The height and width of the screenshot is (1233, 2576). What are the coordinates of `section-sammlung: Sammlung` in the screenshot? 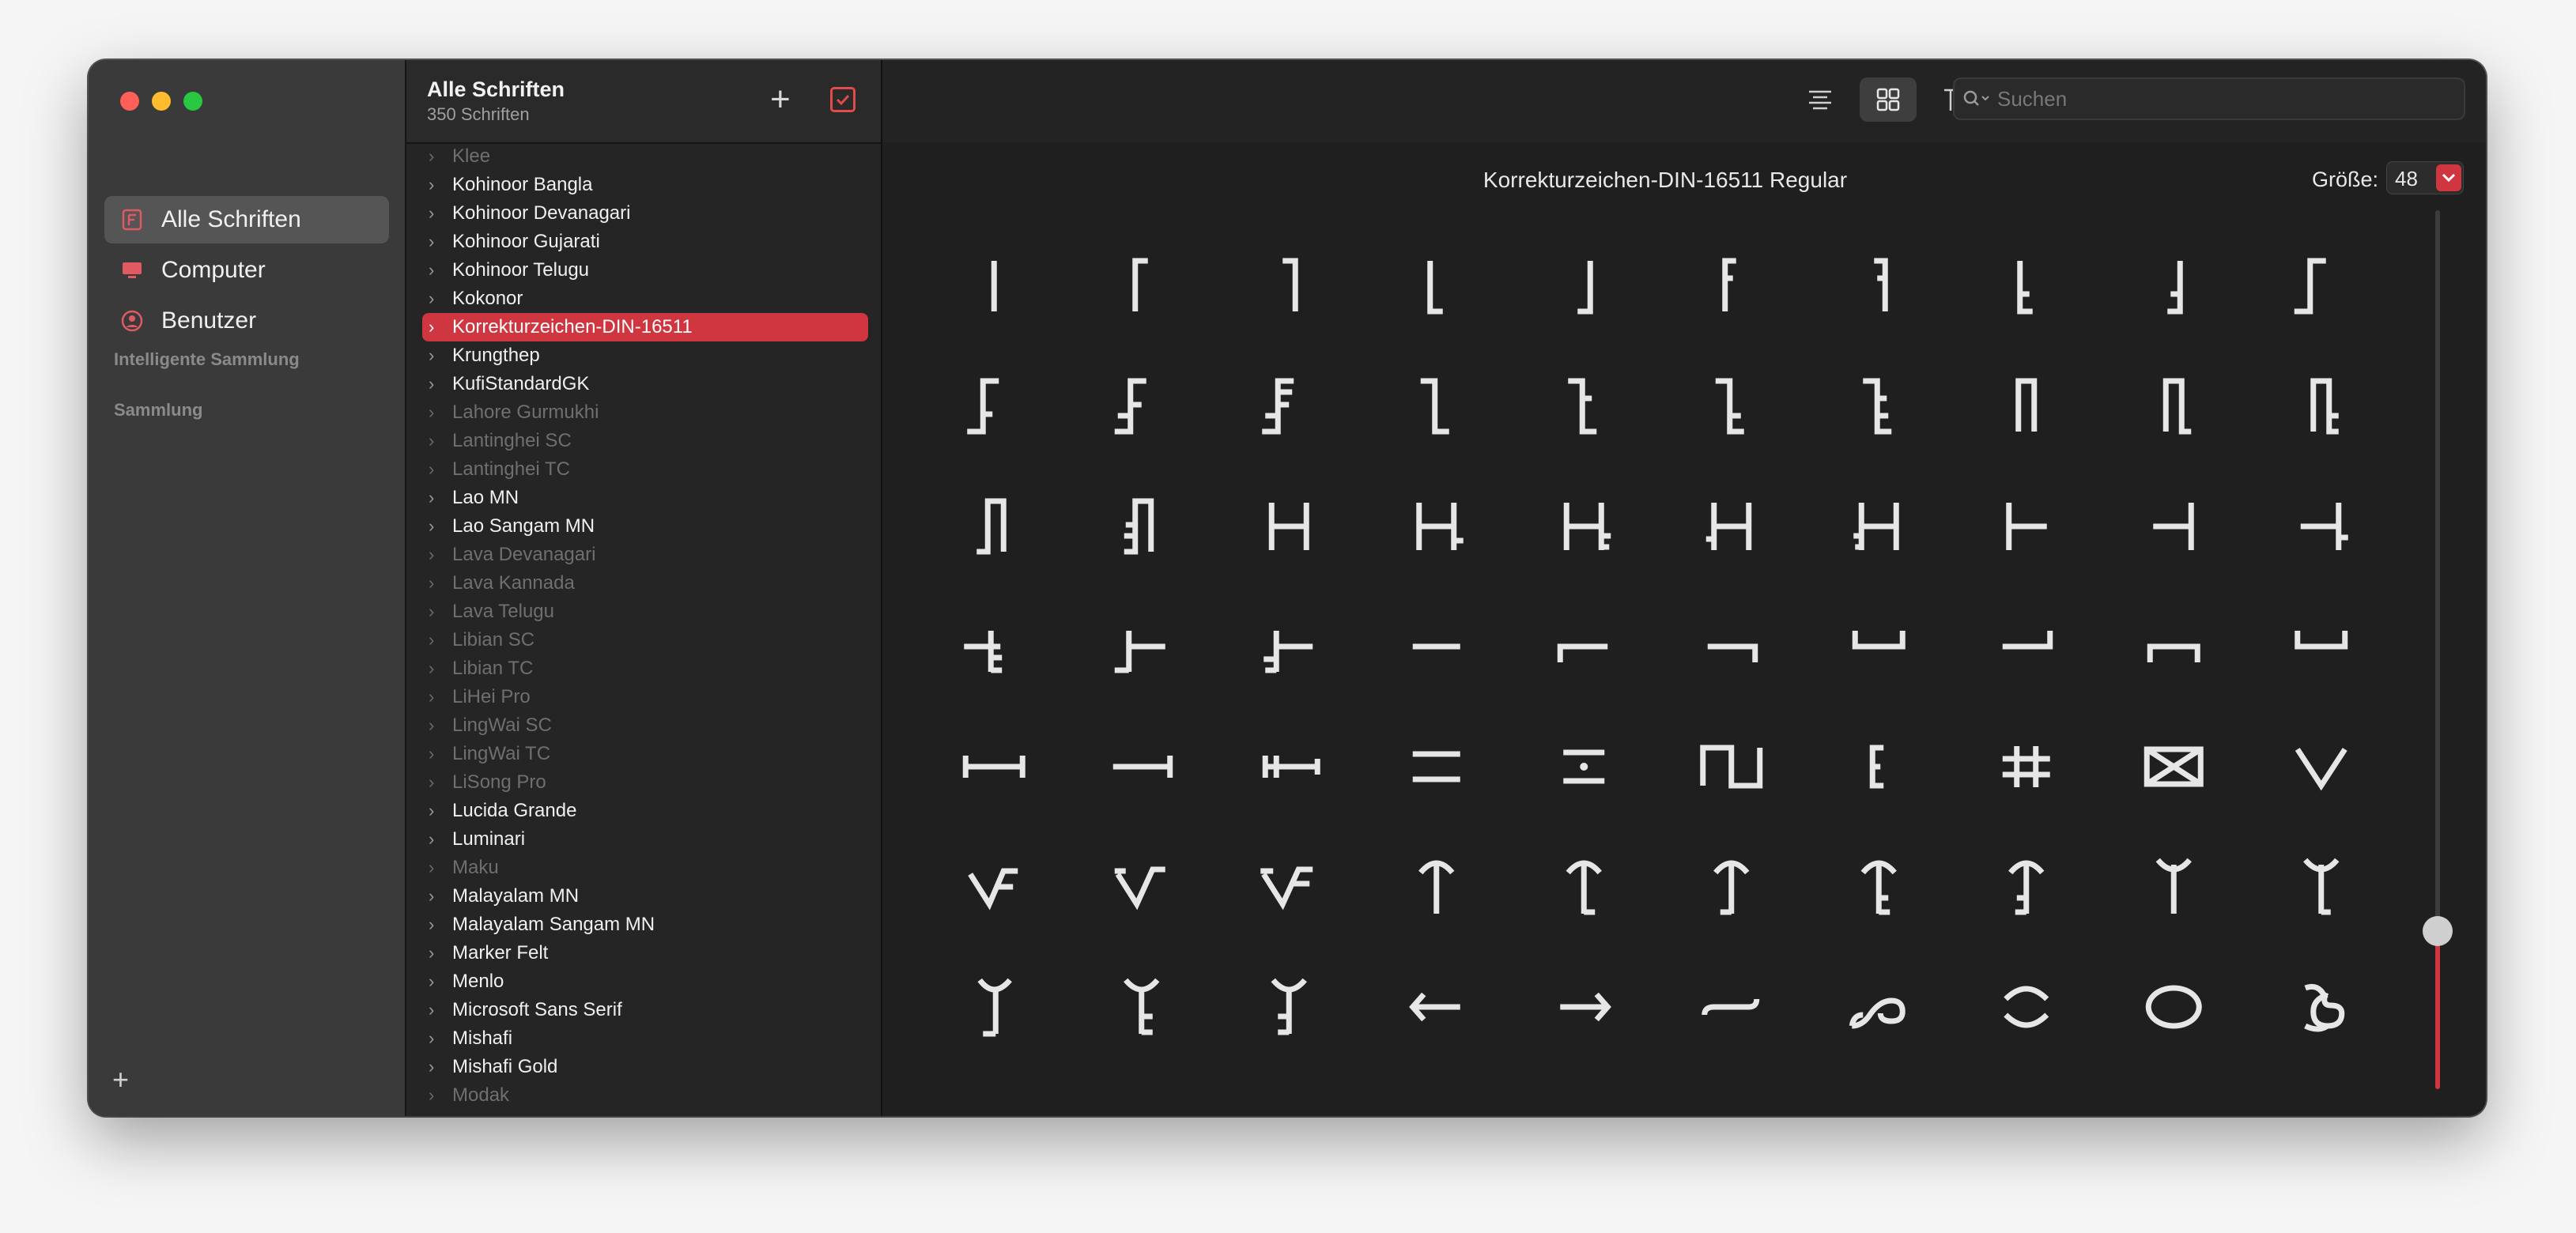 It's located at (158, 410).